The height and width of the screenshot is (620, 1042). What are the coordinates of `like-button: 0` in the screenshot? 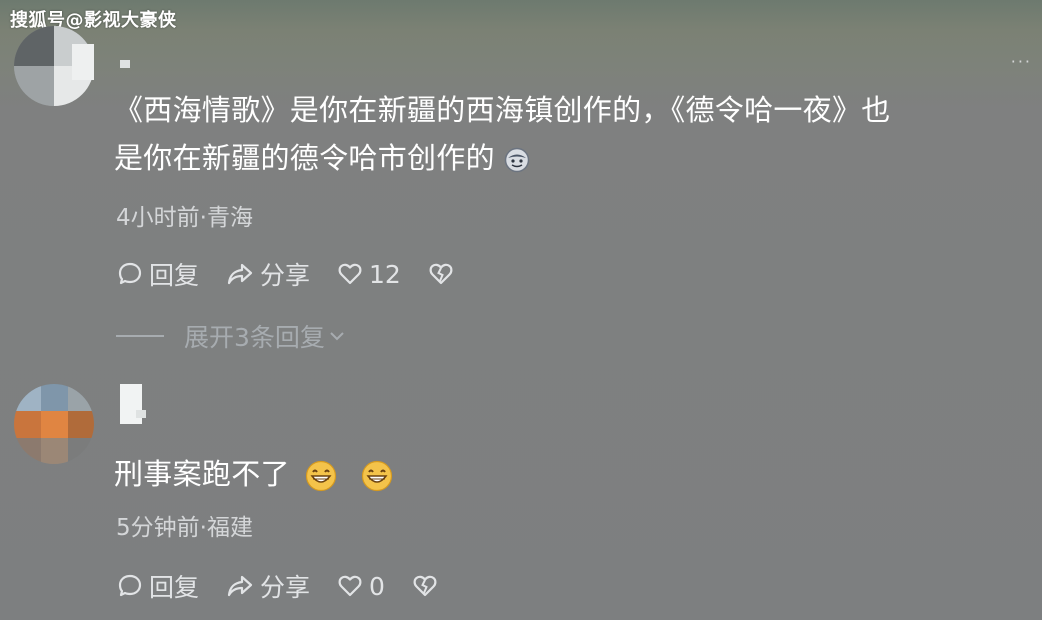 It's located at (360, 586).